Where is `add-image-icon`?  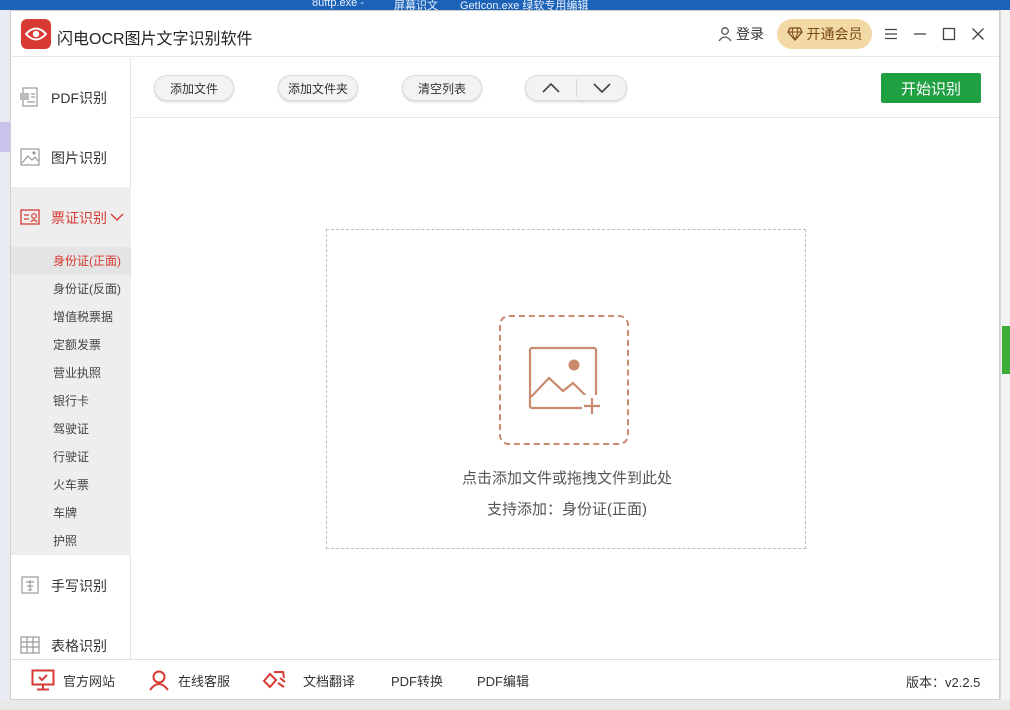 add-image-icon is located at coordinates (565, 380).